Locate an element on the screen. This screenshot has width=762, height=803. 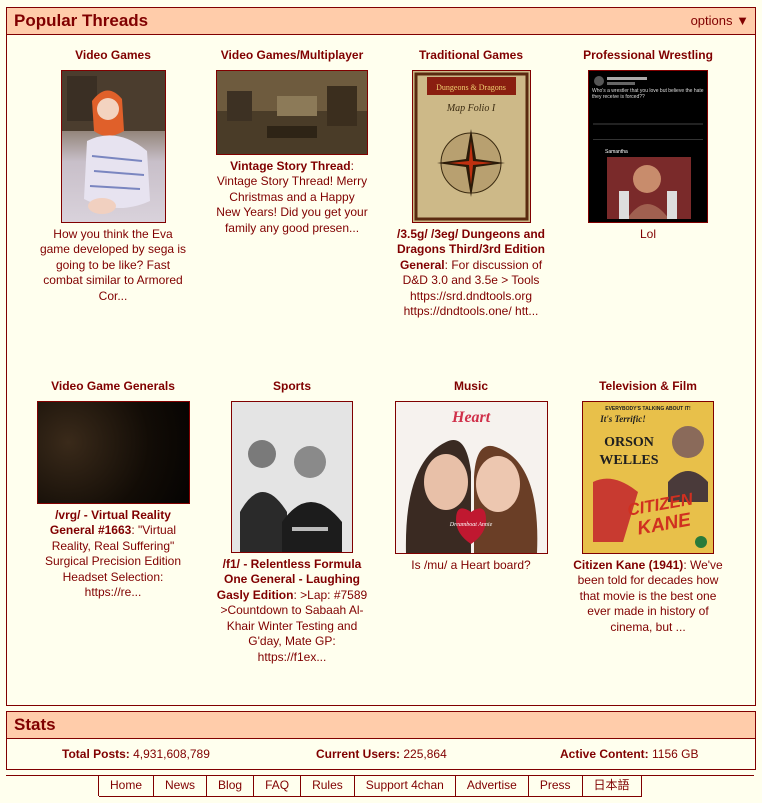
stat-value: 225,864 is located at coordinates (425, 754).